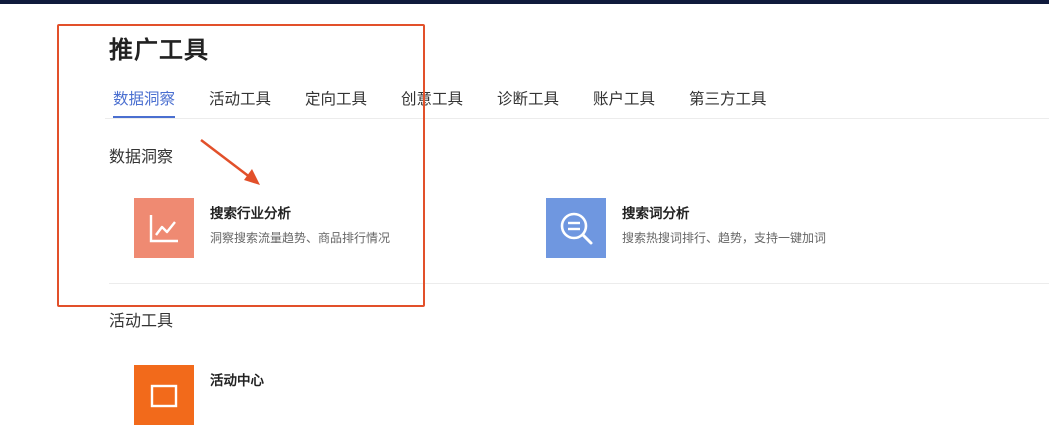 This screenshot has height=427, width=1049. I want to click on page-title: 推广工具, so click(159, 50).